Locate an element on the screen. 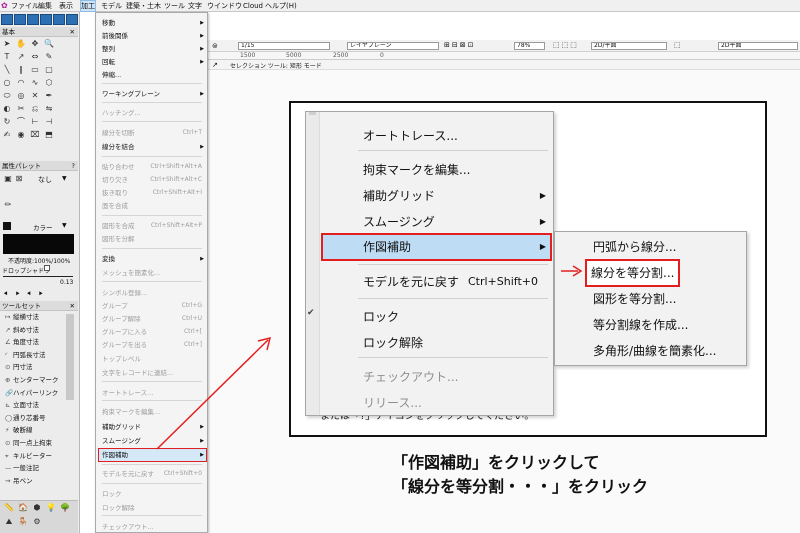  arrow-to-inset is located at coordinates (212, 394).